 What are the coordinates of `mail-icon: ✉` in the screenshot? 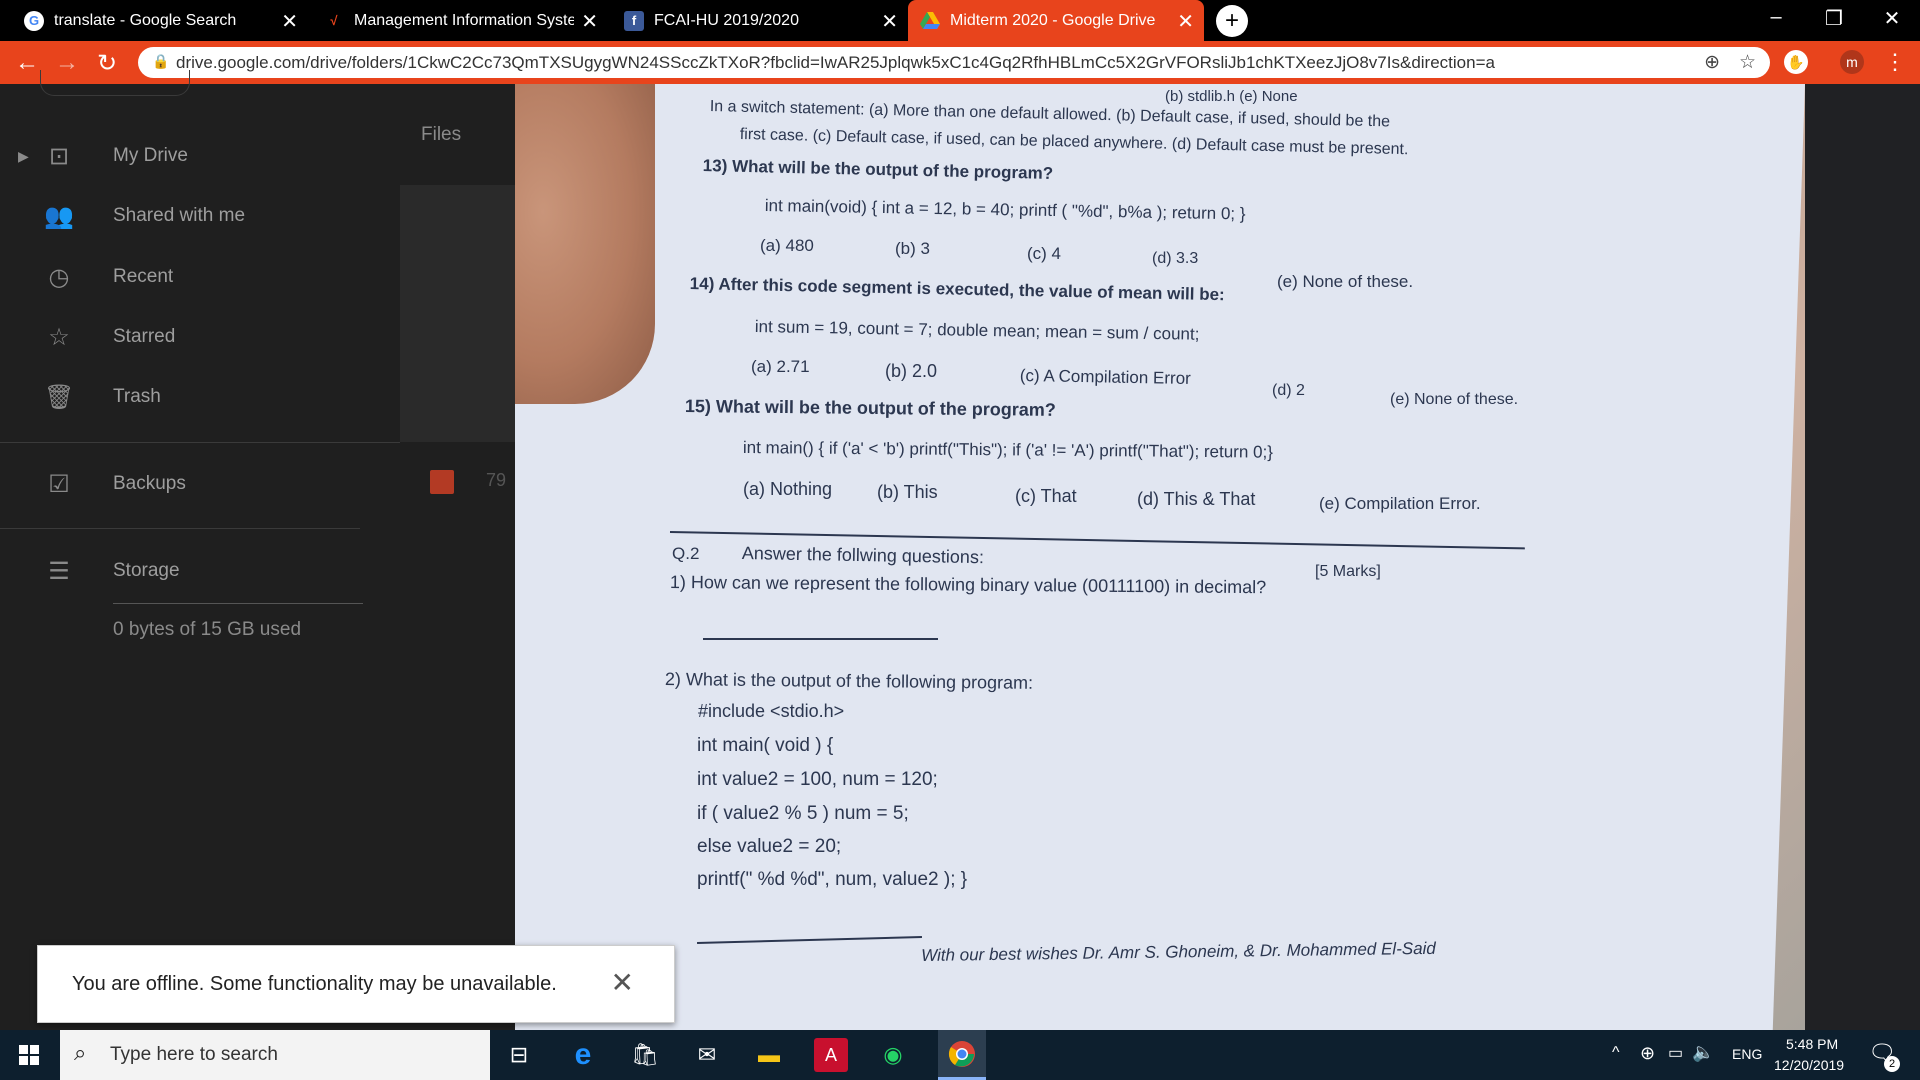 It's located at (707, 1055).